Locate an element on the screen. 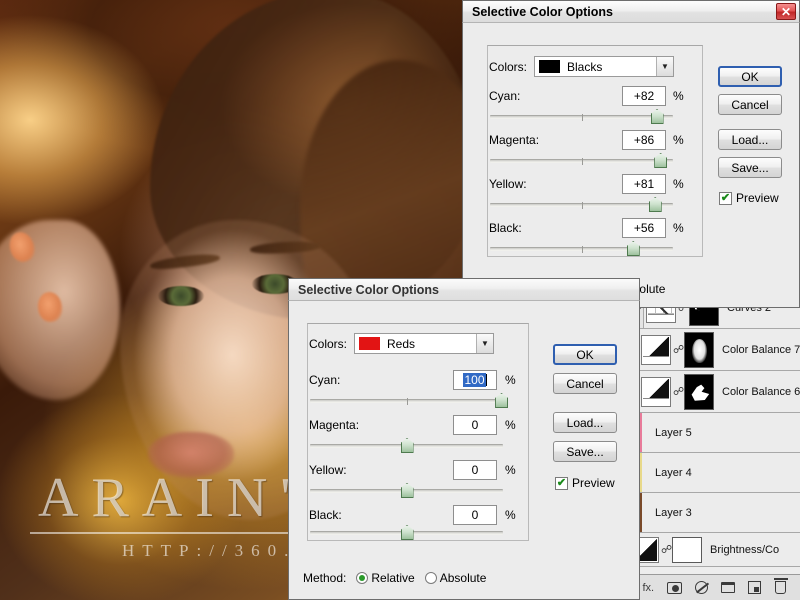 The image size is (800, 600). thumbnail-strip is located at coordinates (661, 317).